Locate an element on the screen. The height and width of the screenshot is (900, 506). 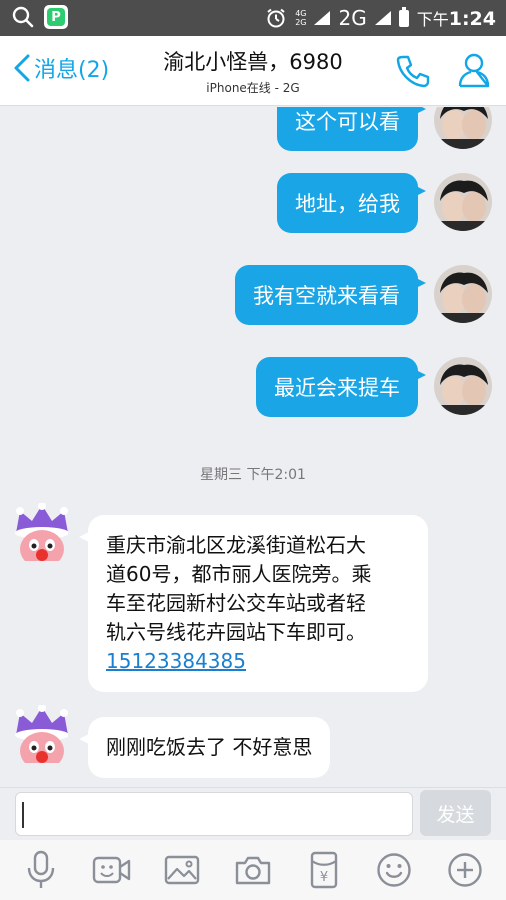
red-packet-icon: ¥ is located at coordinates (323, 870).